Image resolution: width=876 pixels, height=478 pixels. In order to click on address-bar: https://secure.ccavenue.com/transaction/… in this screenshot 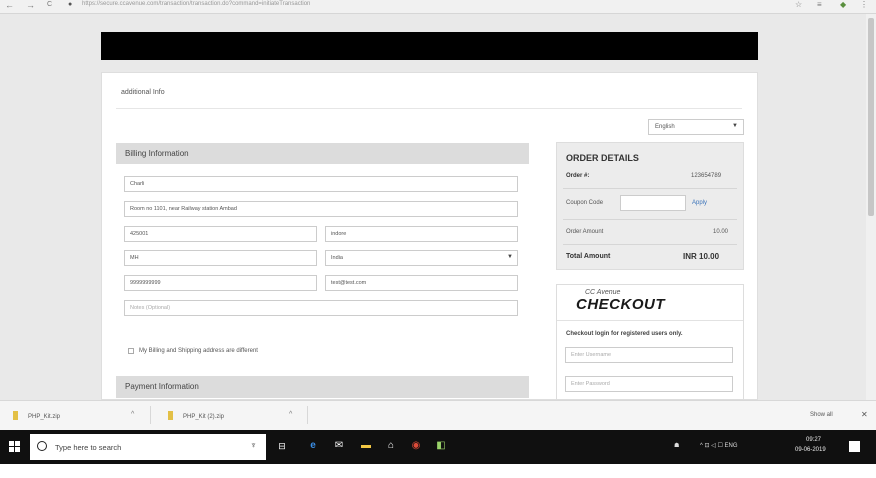, I will do `click(196, 4)`.